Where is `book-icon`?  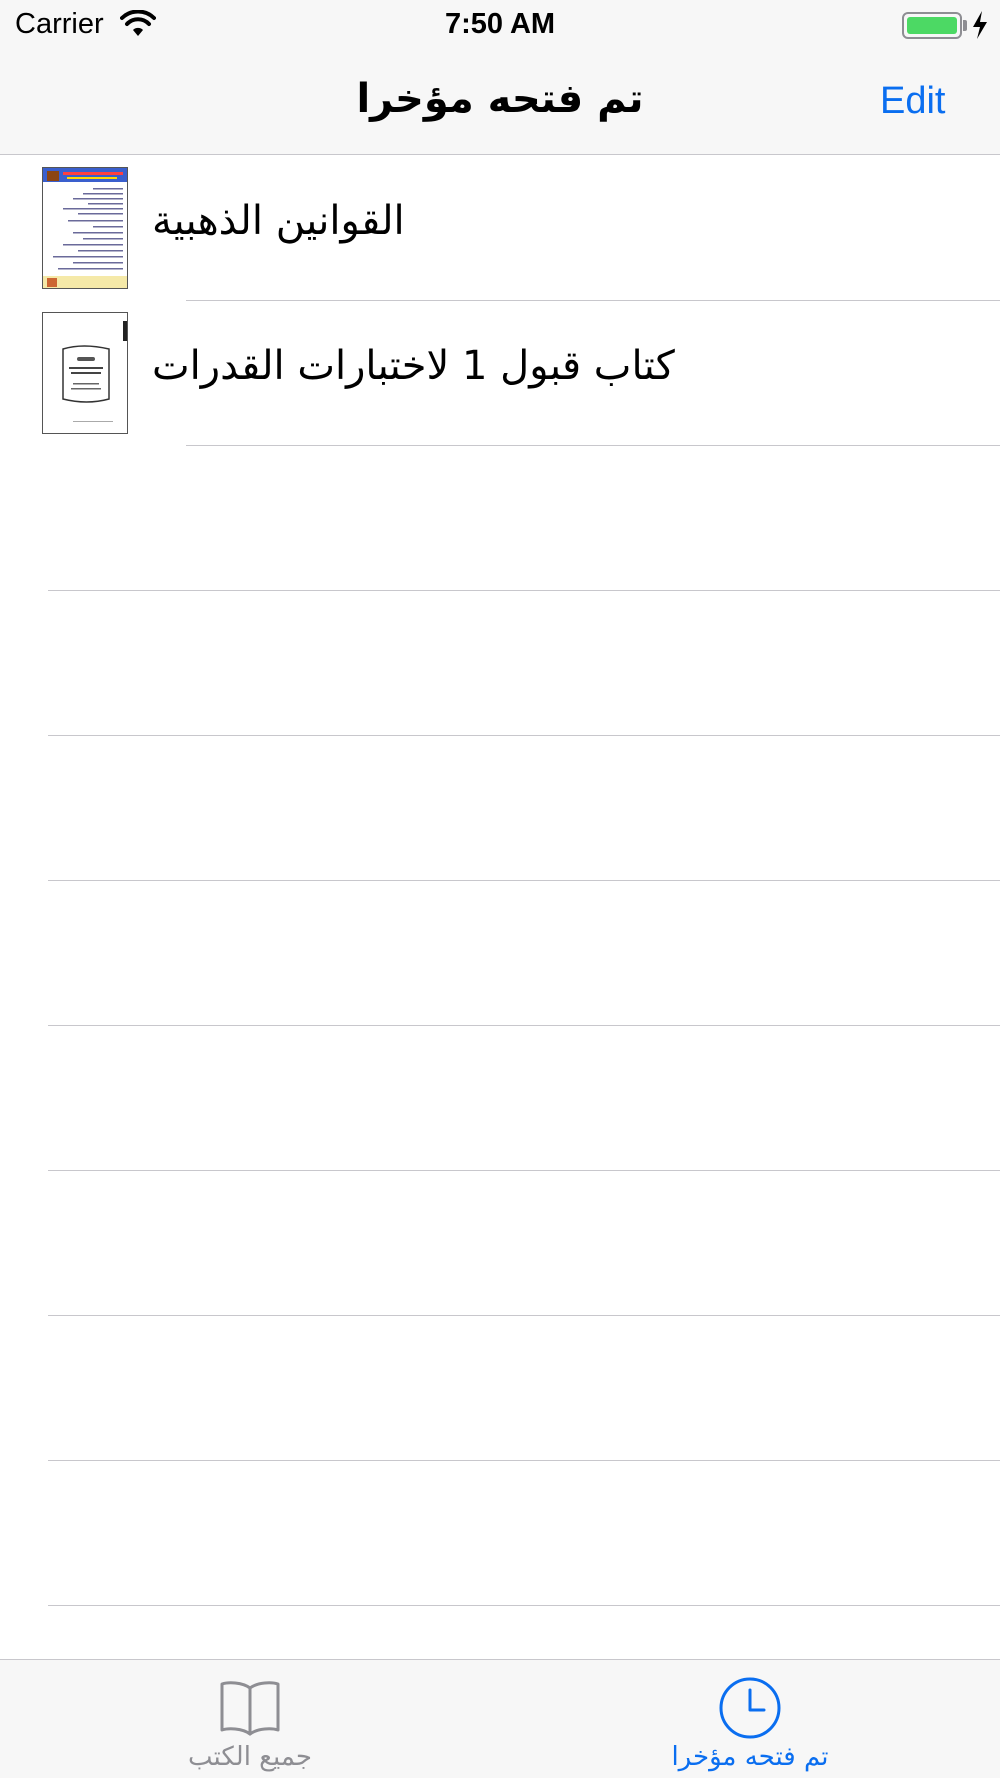
book-icon is located at coordinates (250, 1708).